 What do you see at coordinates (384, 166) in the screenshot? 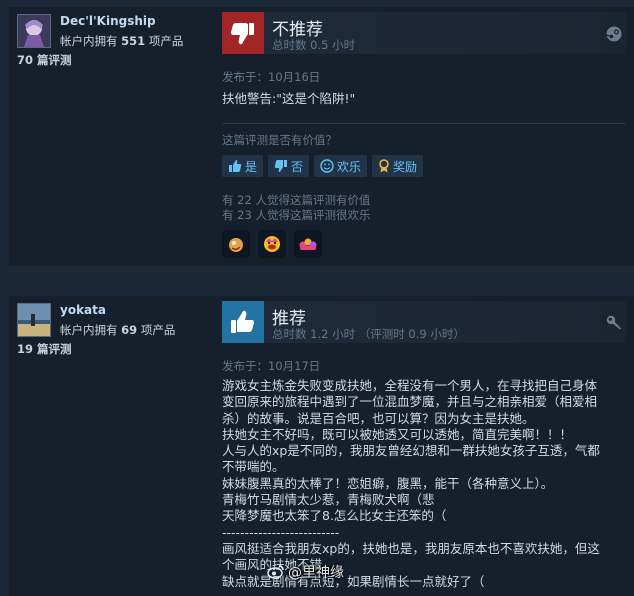
I see `award-ribbon-icon` at bounding box center [384, 166].